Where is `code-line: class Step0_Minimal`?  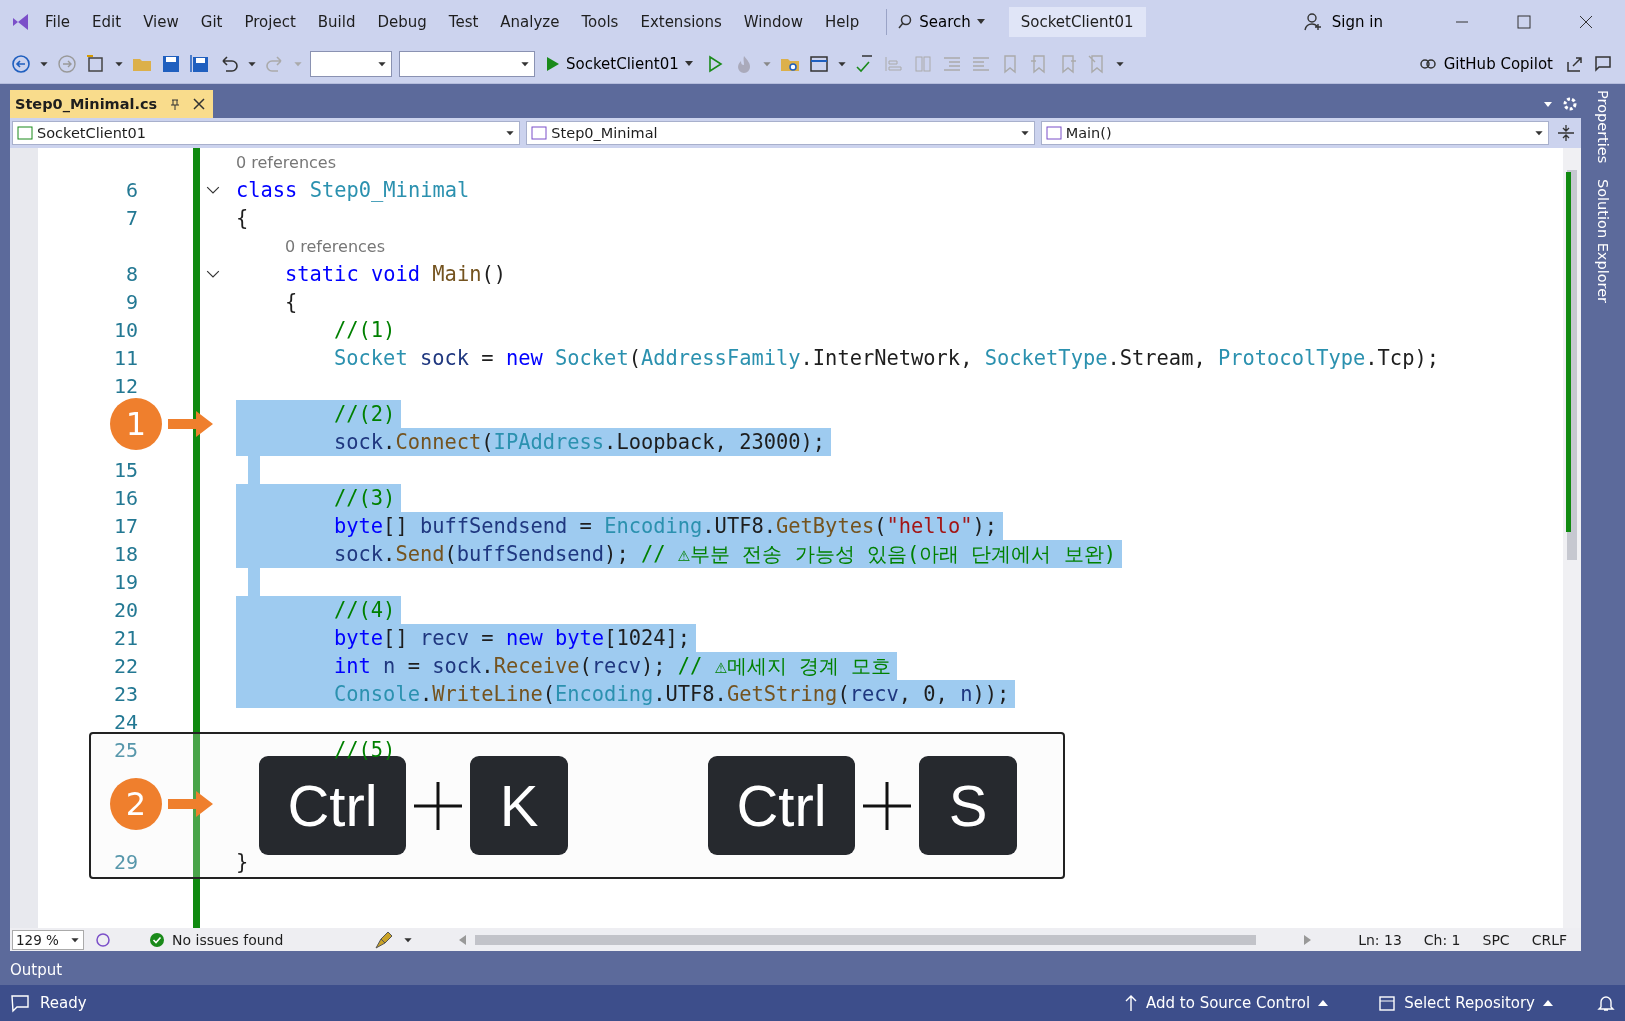 code-line: class Step0_Minimal is located at coordinates (353, 190).